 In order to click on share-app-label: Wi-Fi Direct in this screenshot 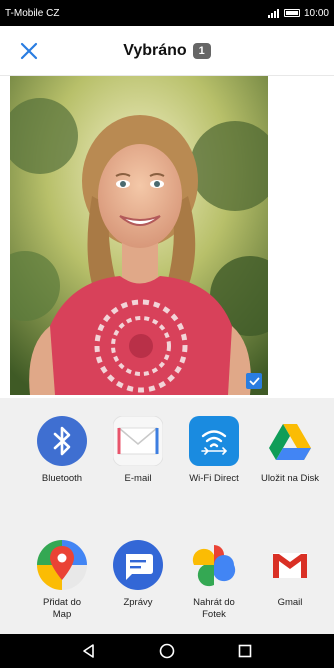, I will do `click(214, 478)`.